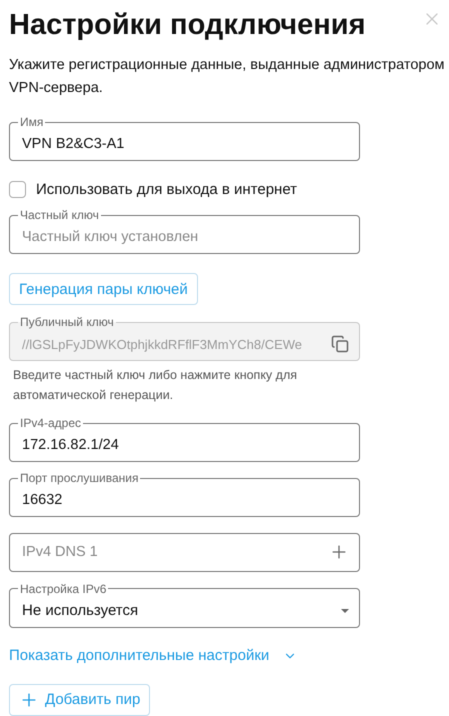 The height and width of the screenshot is (716, 449). What do you see at coordinates (185, 445) in the screenshot?
I see `input-field: 172.16.82.1/24` at bounding box center [185, 445].